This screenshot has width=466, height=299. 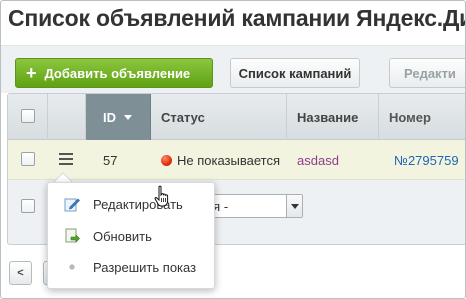 I want to click on row-actions-menu-icon, so click(x=66, y=159).